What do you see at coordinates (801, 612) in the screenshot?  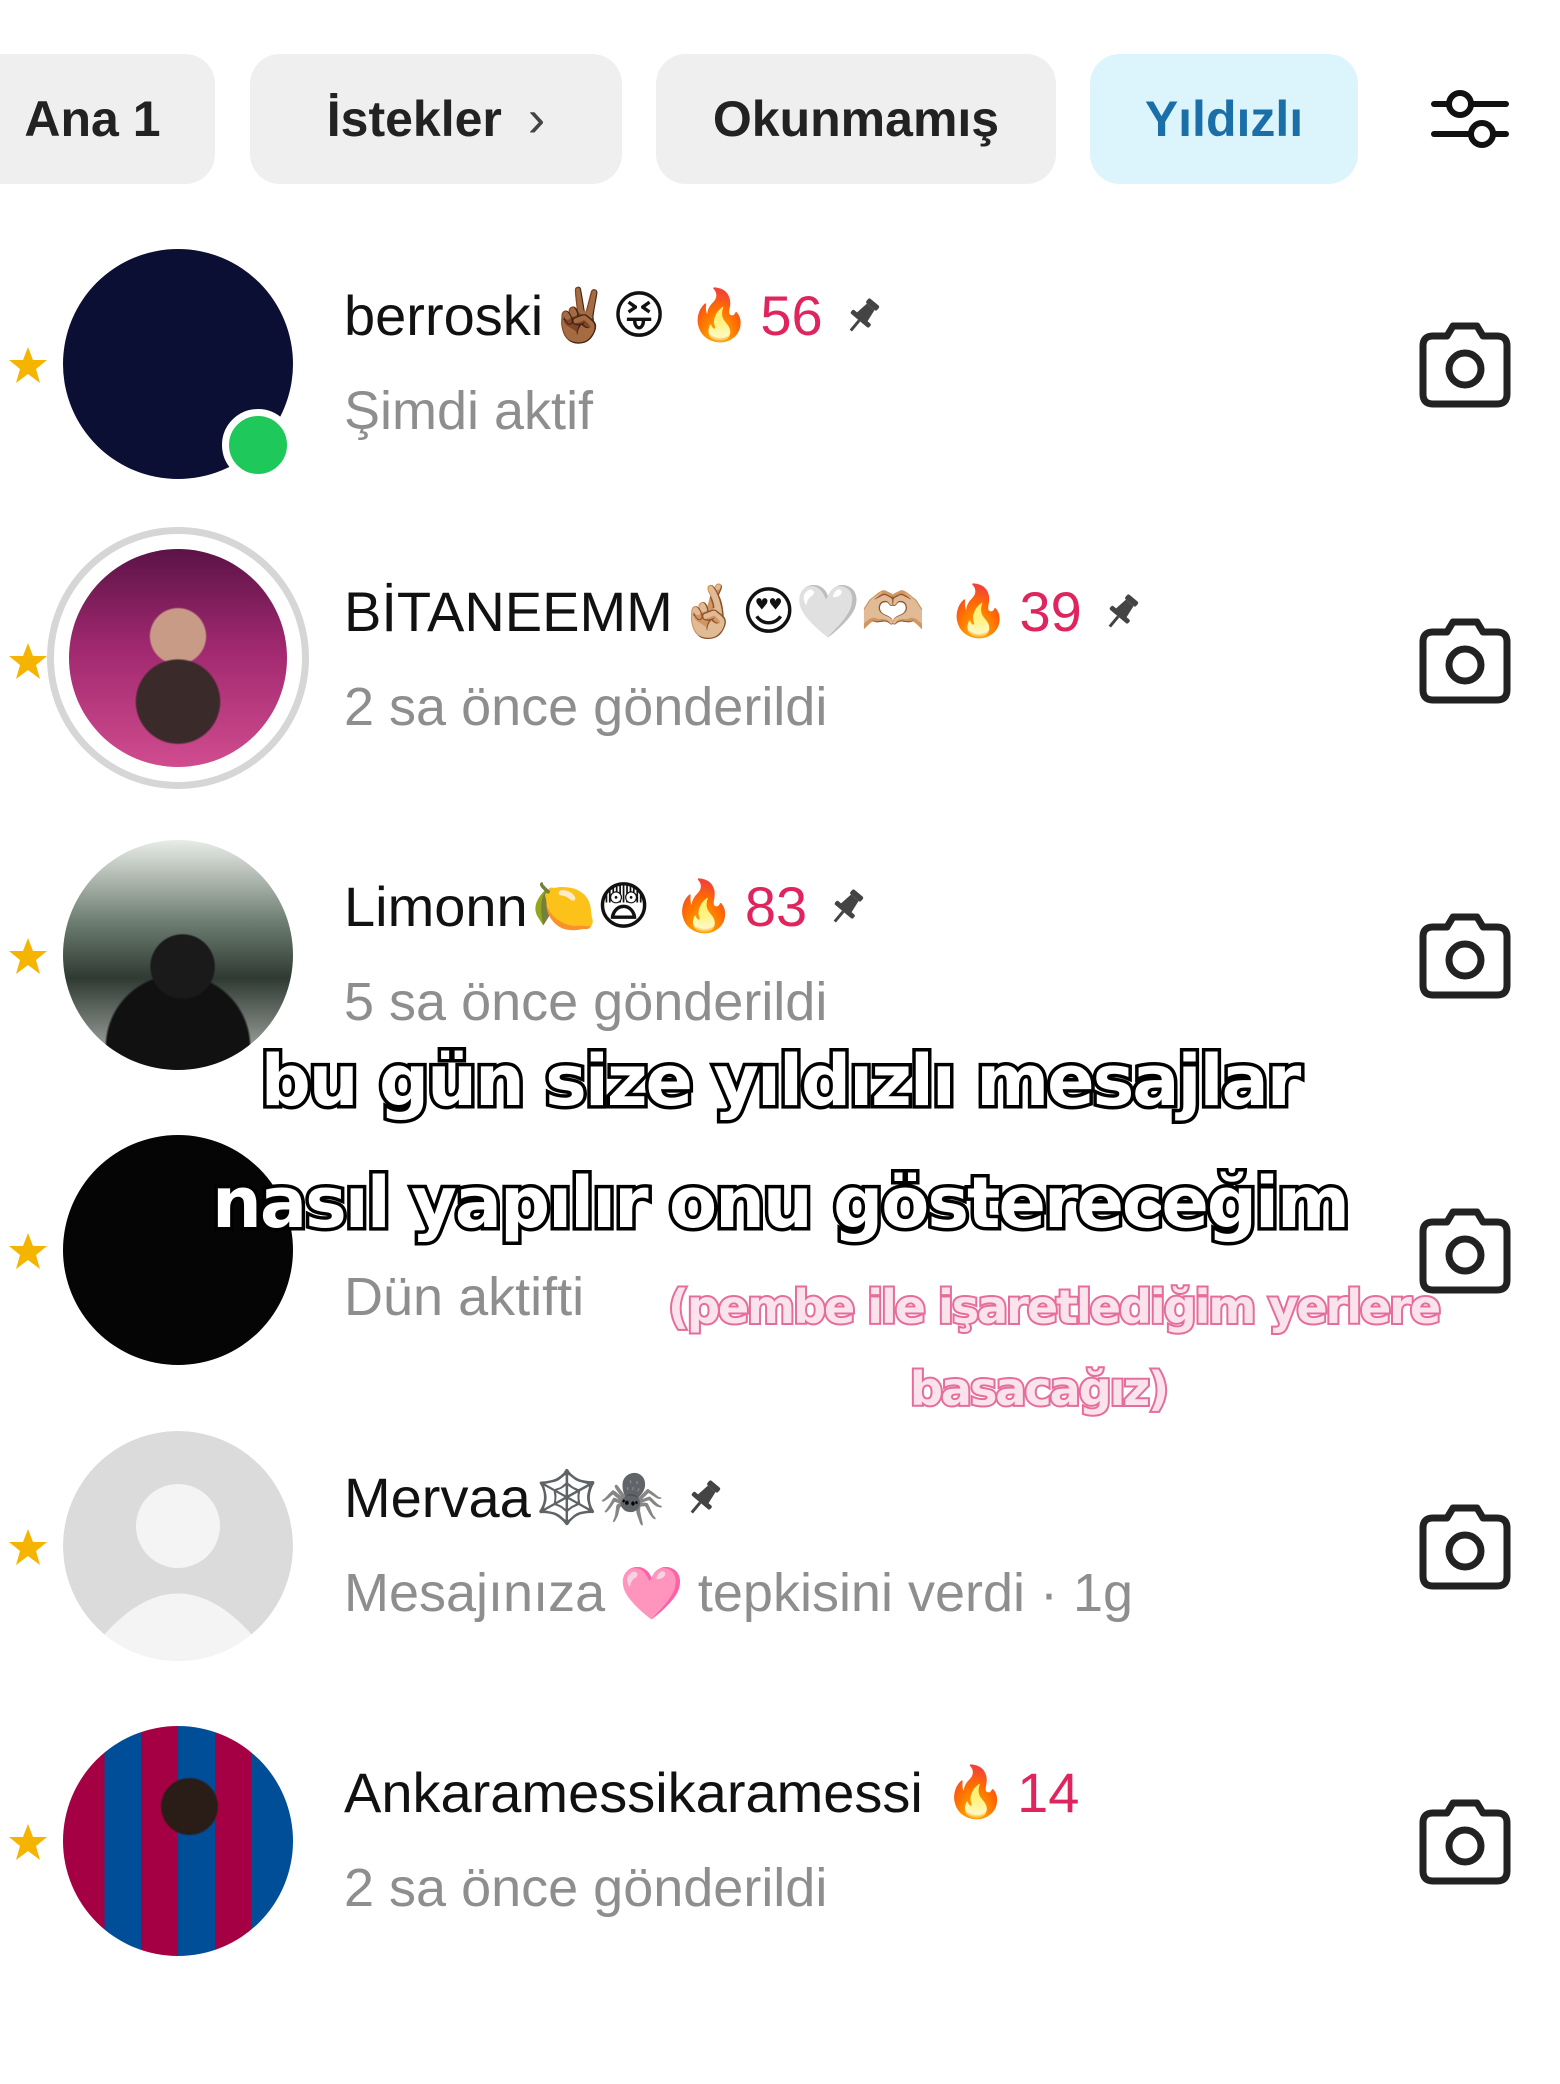 I see `name-emojis: 🤞🏼😍🤍🫶🏼` at bounding box center [801, 612].